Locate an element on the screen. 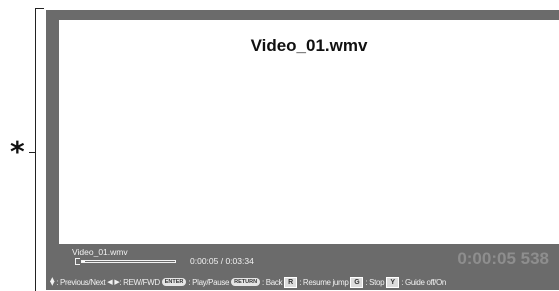  annotation-bracket-tick is located at coordinates (32, 152).